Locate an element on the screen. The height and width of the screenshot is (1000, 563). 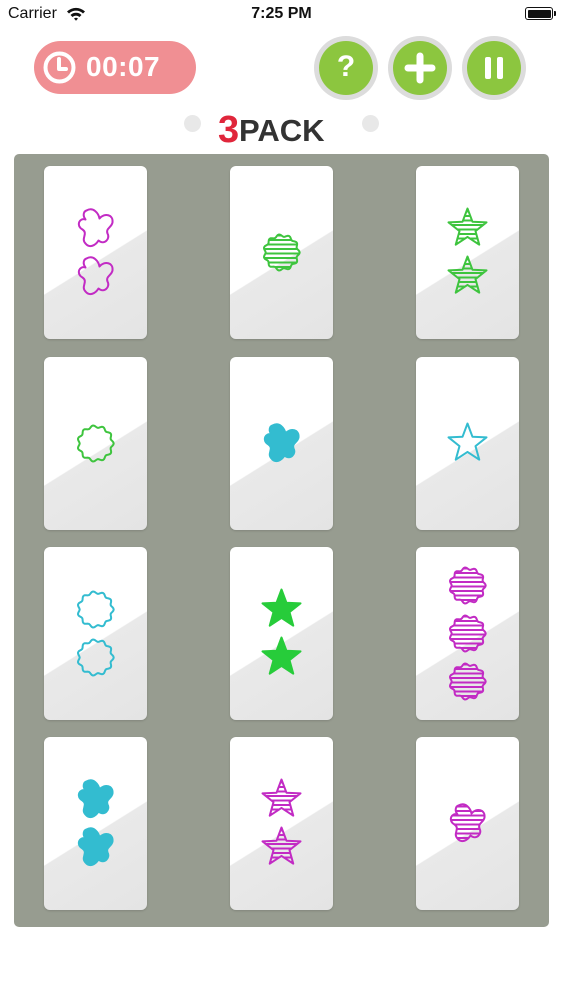
help-button: ? is located at coordinates (346, 68).